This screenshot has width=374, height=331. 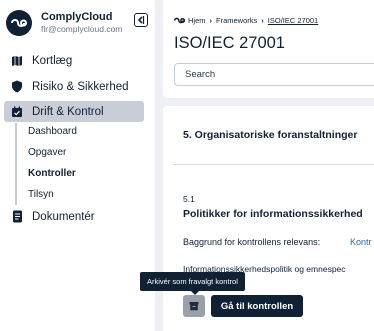 What do you see at coordinates (17, 217) in the screenshot?
I see `document-icon` at bounding box center [17, 217].